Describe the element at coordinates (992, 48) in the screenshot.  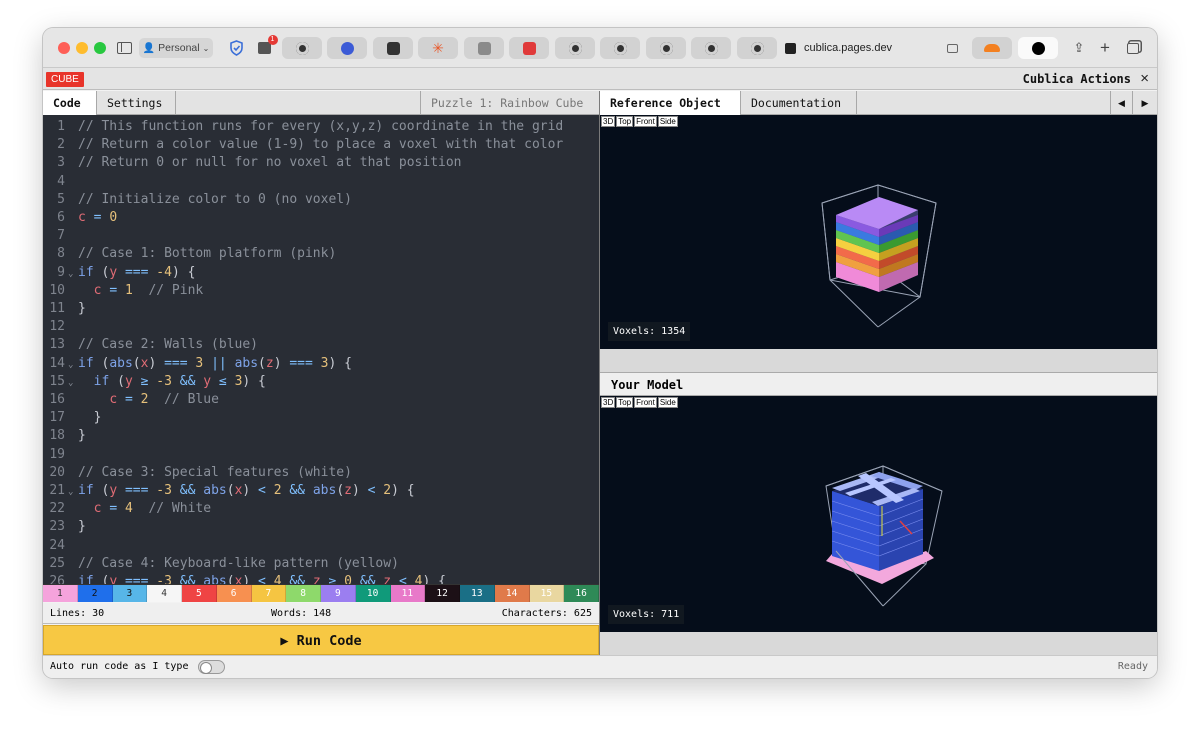
I see `tab-cloudflare` at that location.